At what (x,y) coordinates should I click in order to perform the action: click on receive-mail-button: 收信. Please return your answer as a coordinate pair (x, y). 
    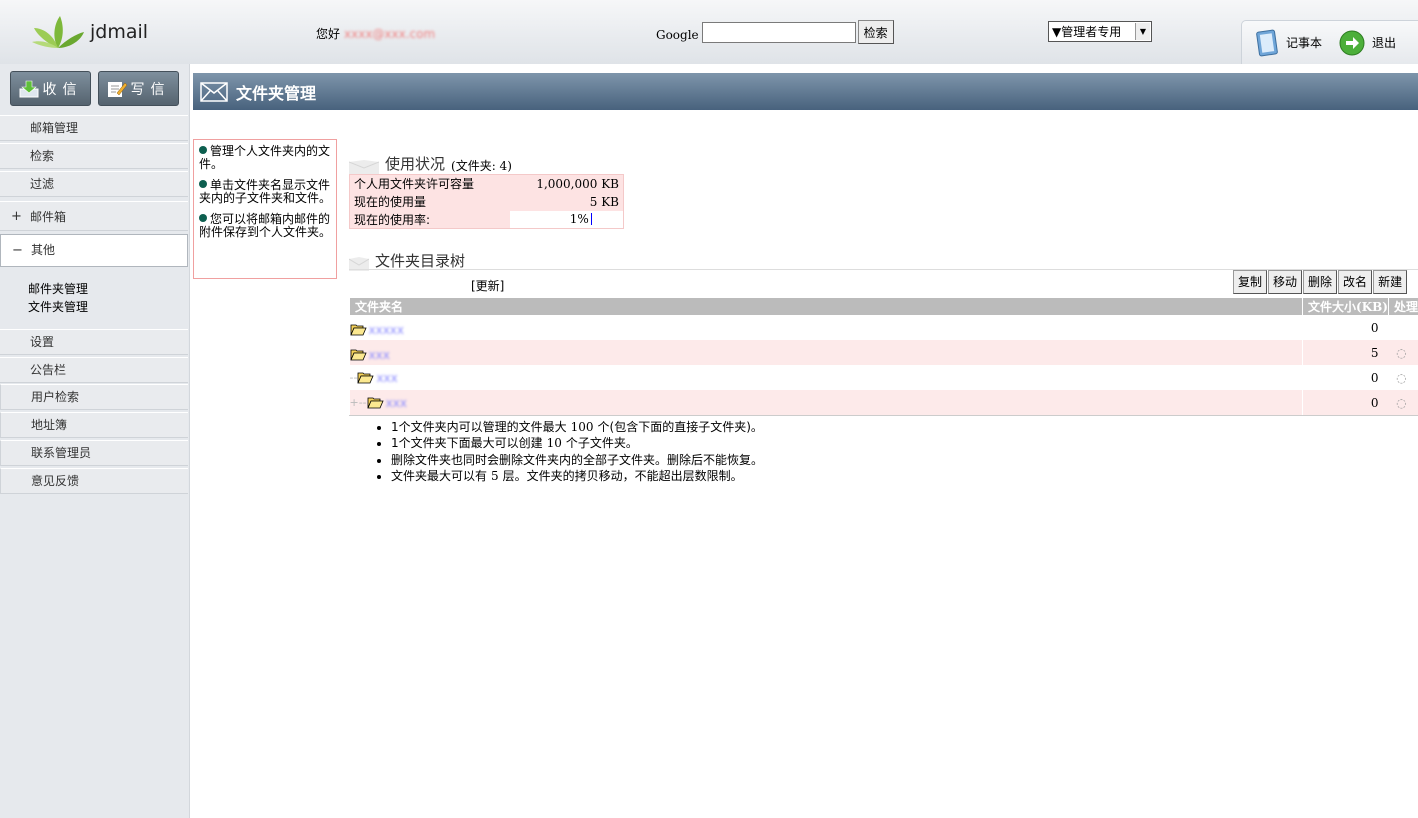
    Looking at the image, I should click on (50, 88).